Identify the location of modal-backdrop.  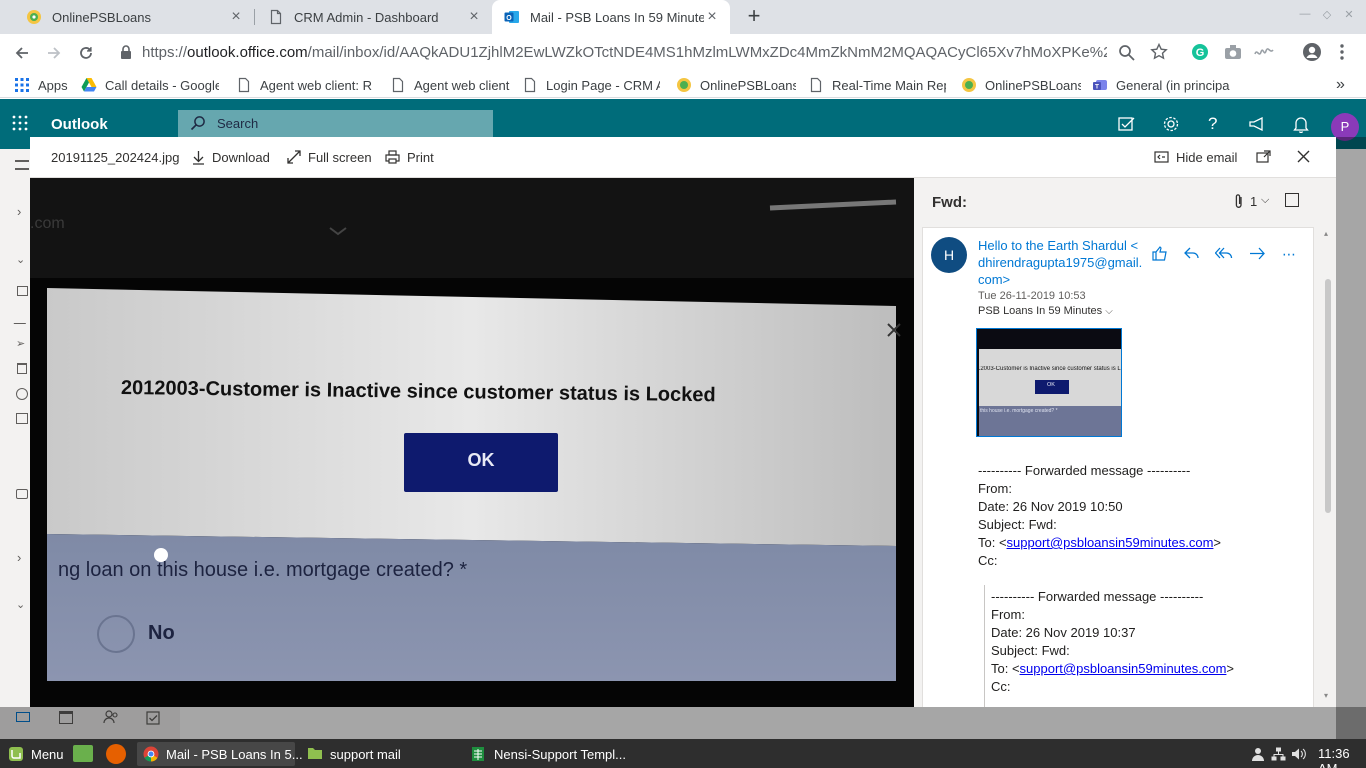
(1351, 438).